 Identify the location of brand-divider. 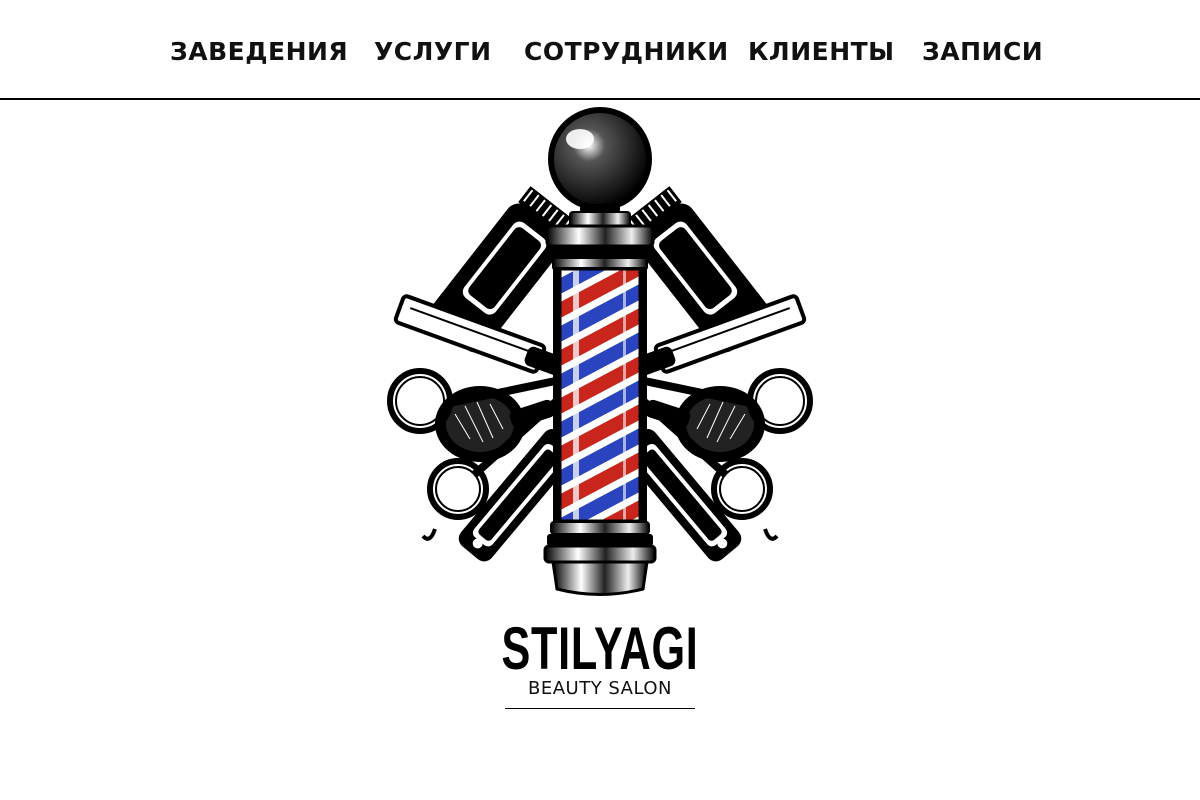
(600, 708).